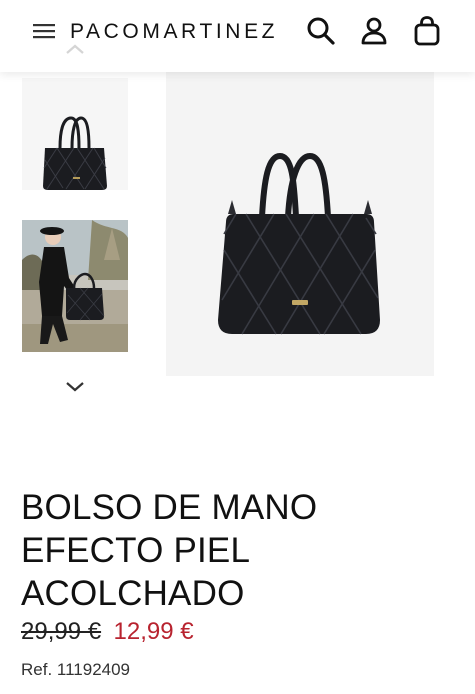 Image resolution: width=475 pixels, height=694 pixels. I want to click on title-line: ACOLCHADO, so click(133, 593).